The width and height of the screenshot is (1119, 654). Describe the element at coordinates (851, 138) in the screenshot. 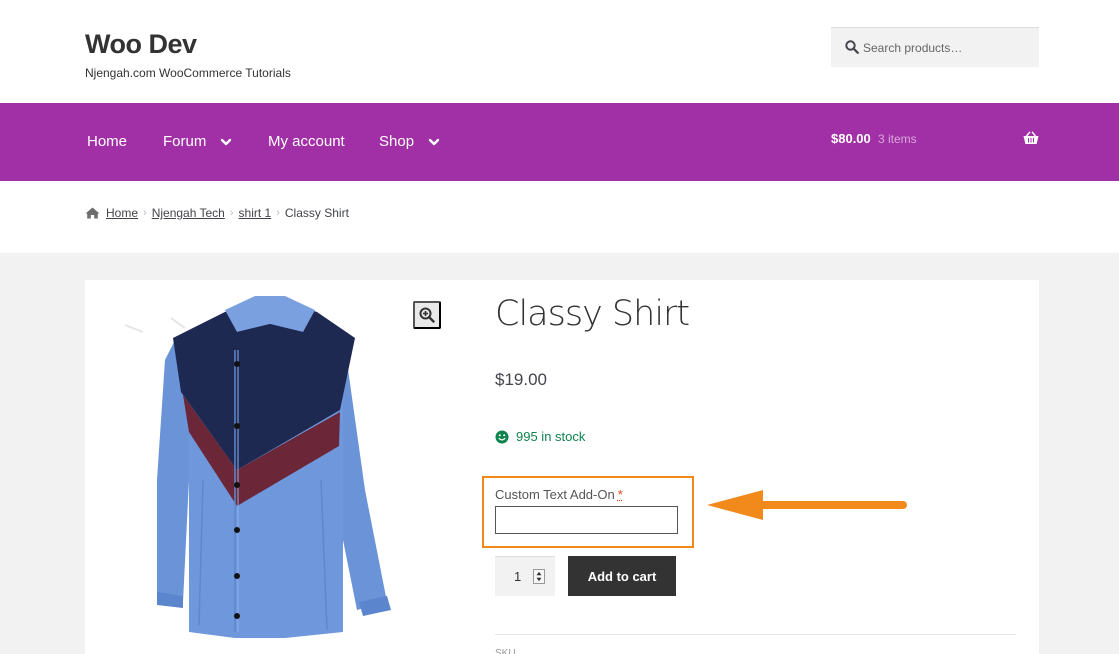

I see `cart-amount: $80.00` at that location.